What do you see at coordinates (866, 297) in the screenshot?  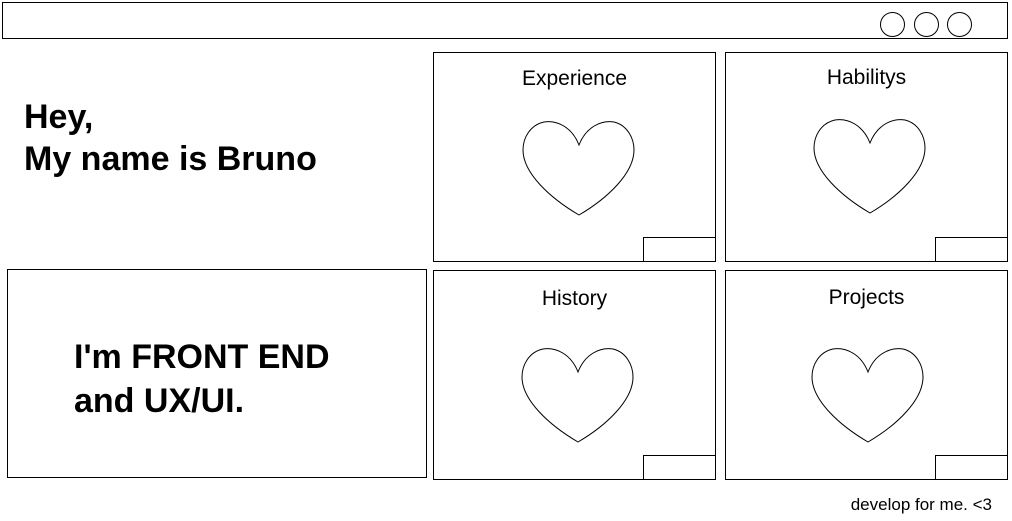 I see `card-title-projects: Projects` at bounding box center [866, 297].